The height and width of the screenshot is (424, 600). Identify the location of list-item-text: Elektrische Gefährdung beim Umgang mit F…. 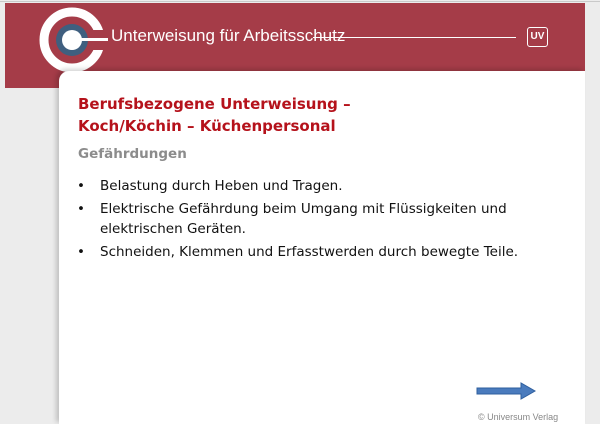
(303, 219).